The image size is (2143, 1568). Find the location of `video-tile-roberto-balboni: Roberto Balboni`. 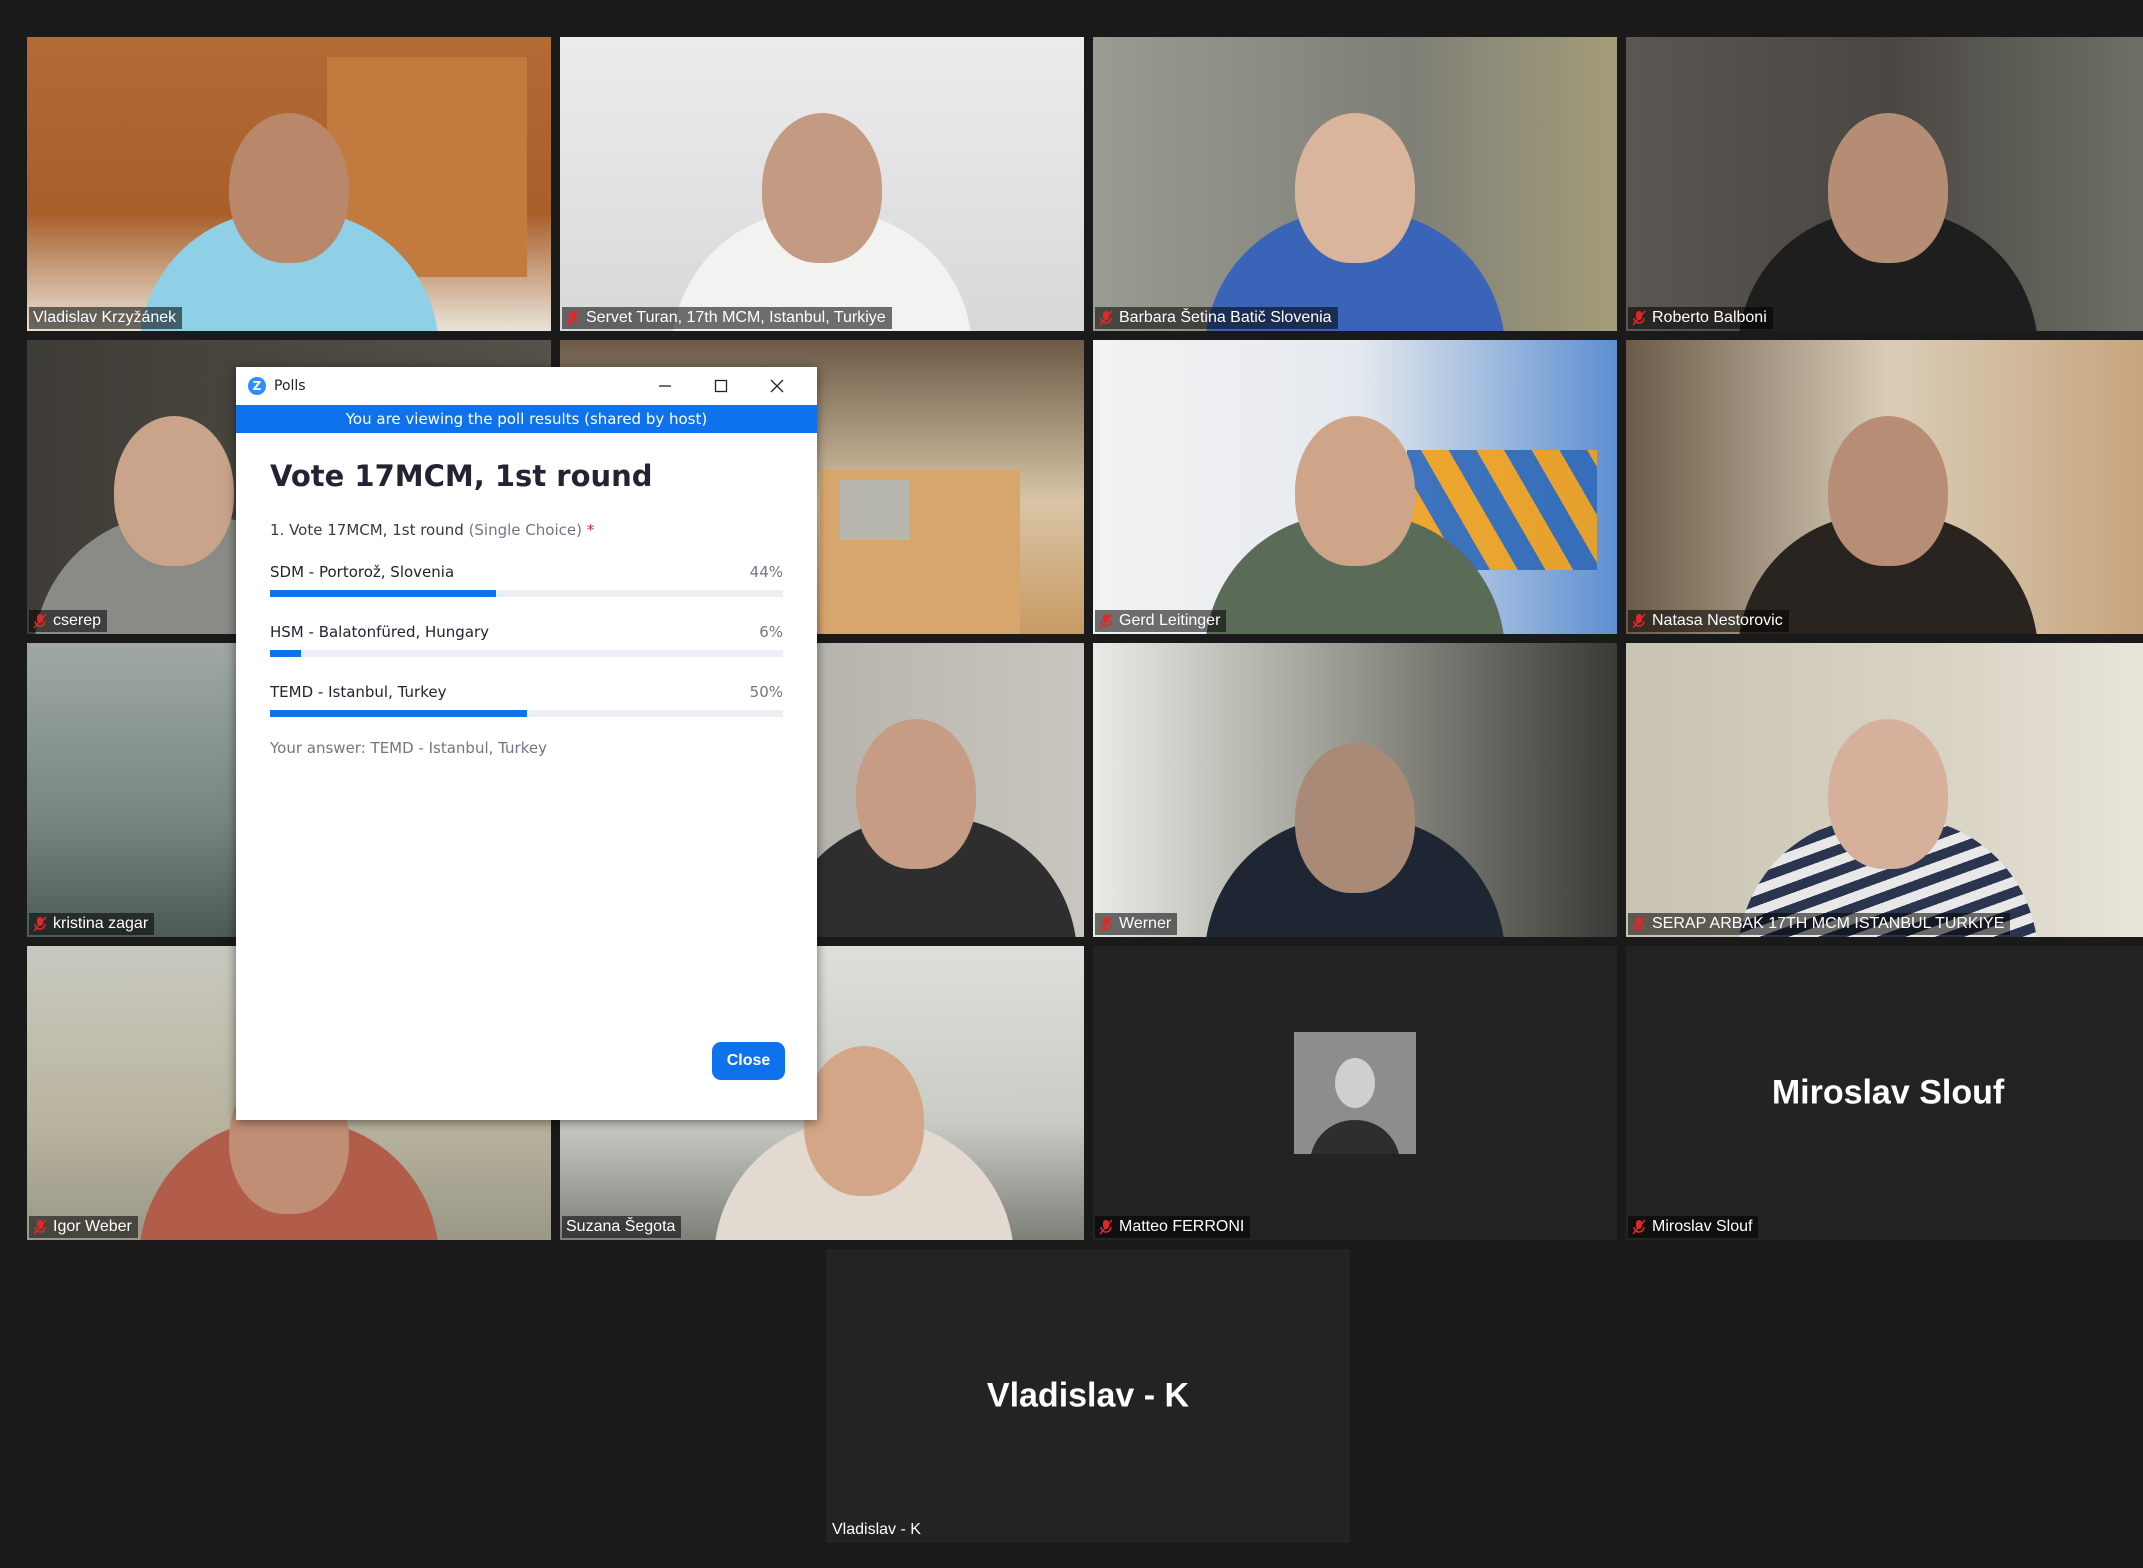

video-tile-roberto-balboni: Roberto Balboni is located at coordinates (1884, 184).